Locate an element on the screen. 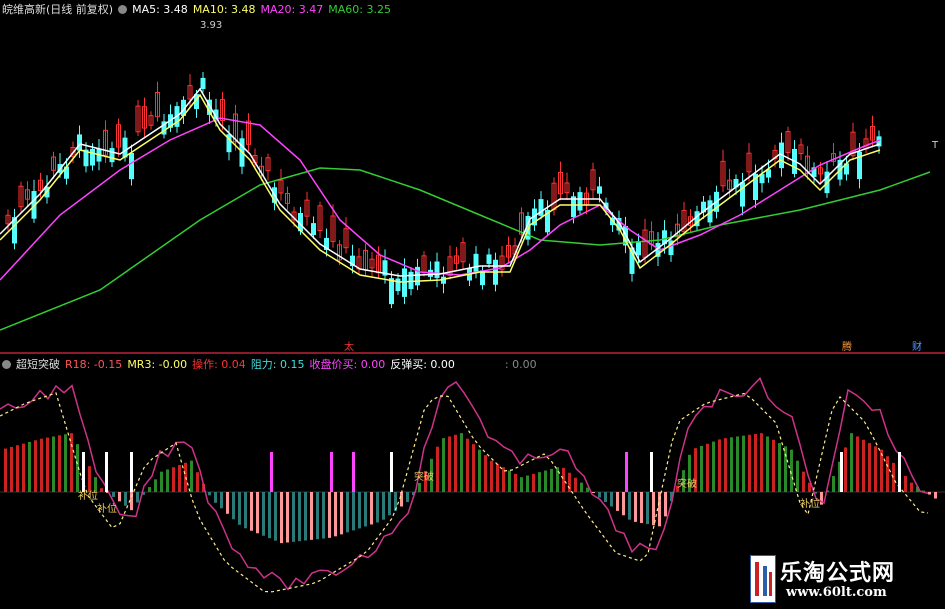  panel-divider is located at coordinates (472, 353).